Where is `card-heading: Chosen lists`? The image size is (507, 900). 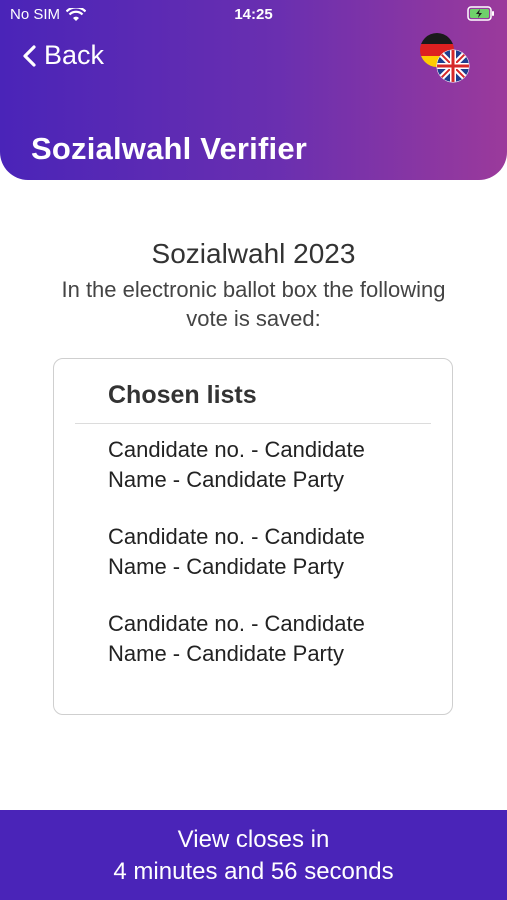
card-heading: Chosen lists is located at coordinates (182, 395).